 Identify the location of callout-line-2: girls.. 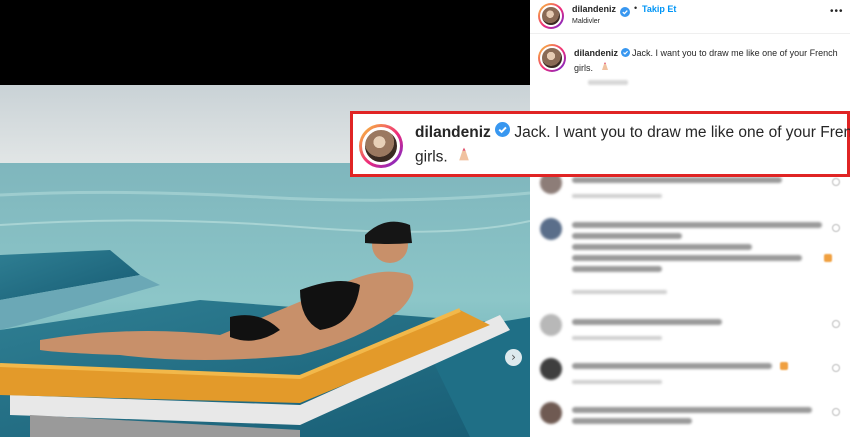
(443, 157).